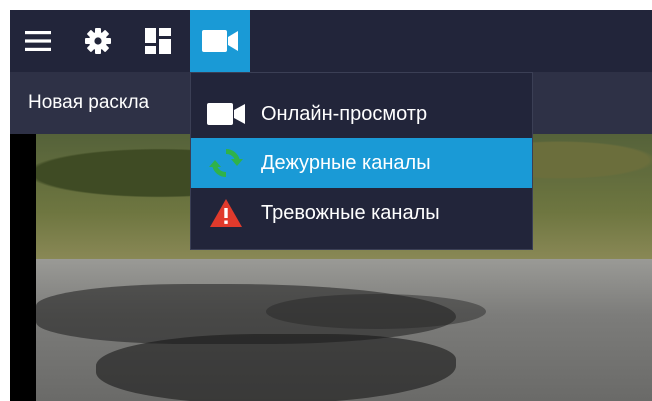 This screenshot has width=652, height=401. I want to click on menu-icon, so click(38, 41).